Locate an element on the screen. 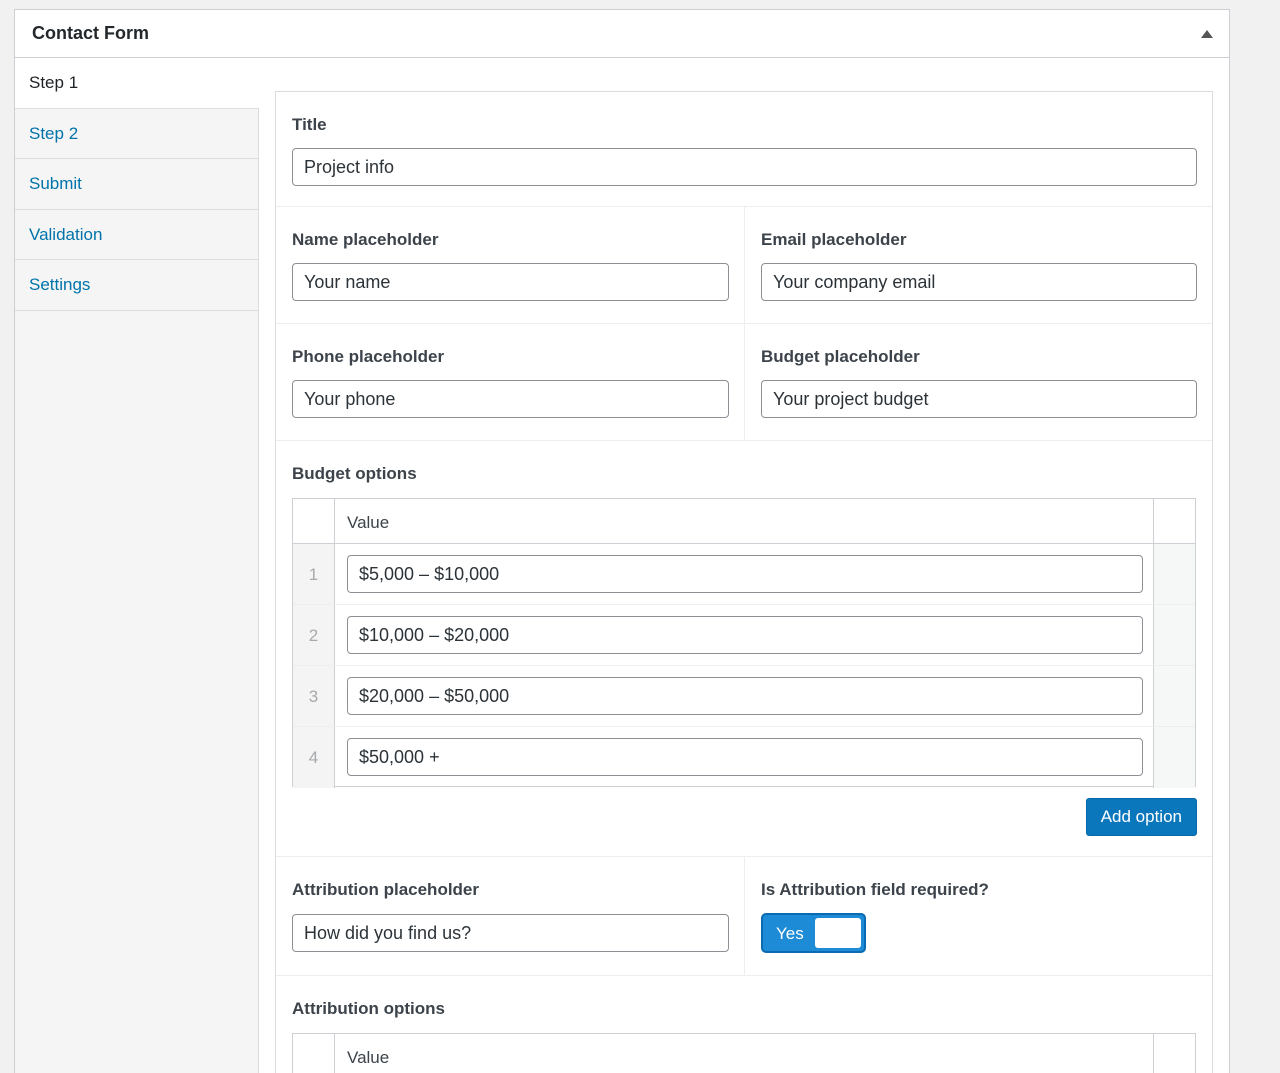 Image resolution: width=1280 pixels, height=1073 pixels. row-number: 2 is located at coordinates (314, 635).